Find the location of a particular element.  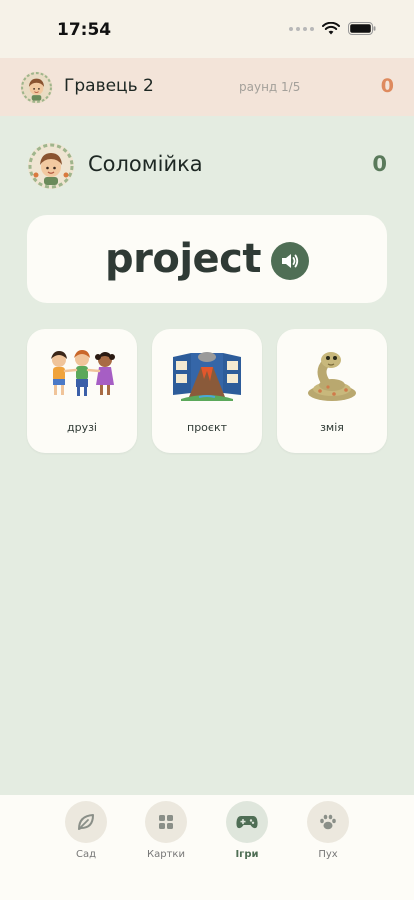

player-name: Соломійка is located at coordinates (145, 164).